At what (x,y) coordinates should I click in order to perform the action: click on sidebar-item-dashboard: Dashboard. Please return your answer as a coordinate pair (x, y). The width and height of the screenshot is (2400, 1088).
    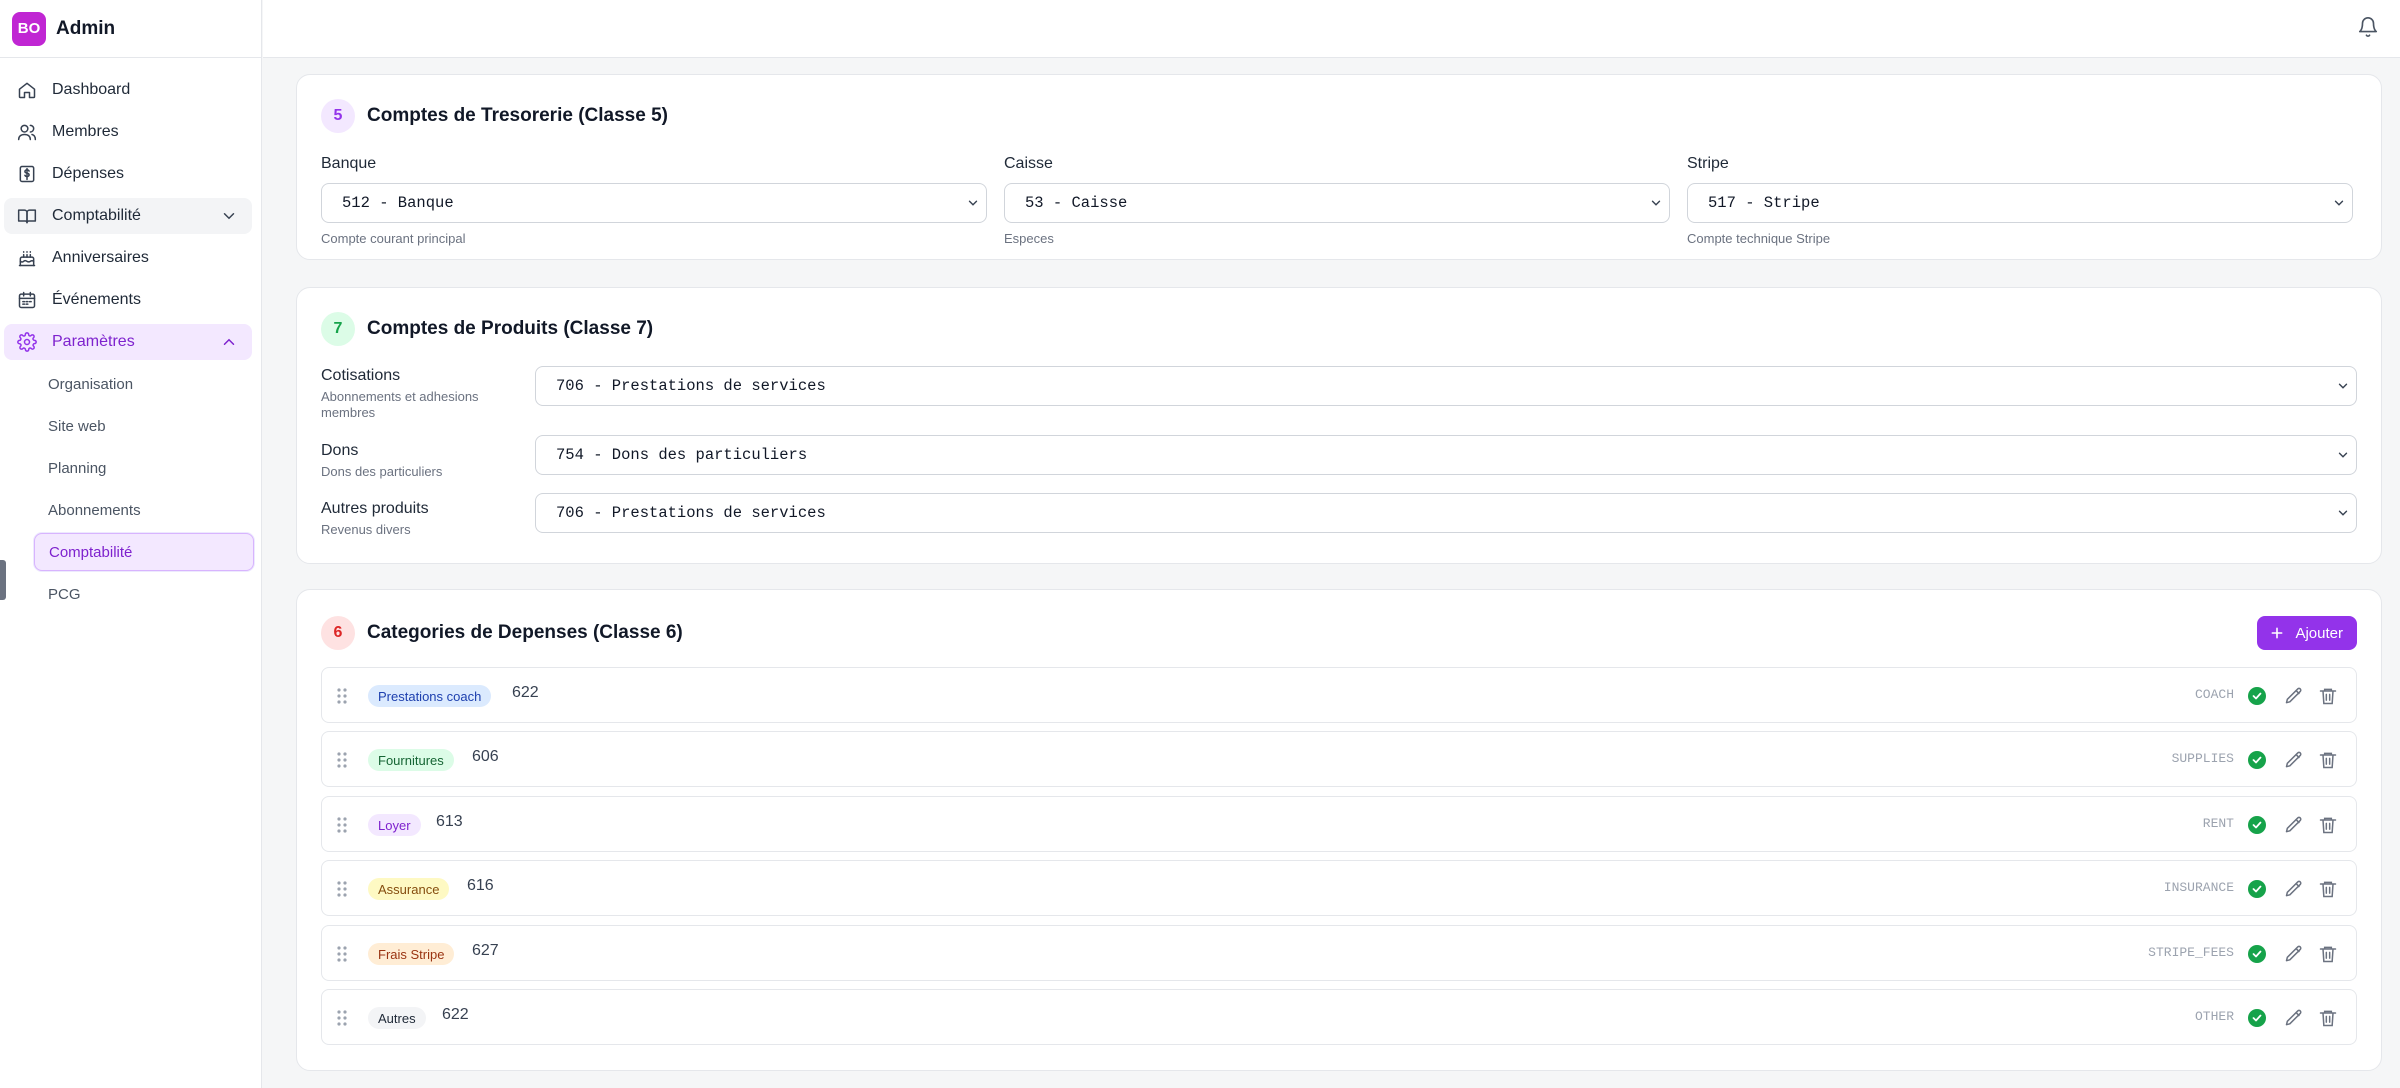
    Looking at the image, I should click on (128, 90).